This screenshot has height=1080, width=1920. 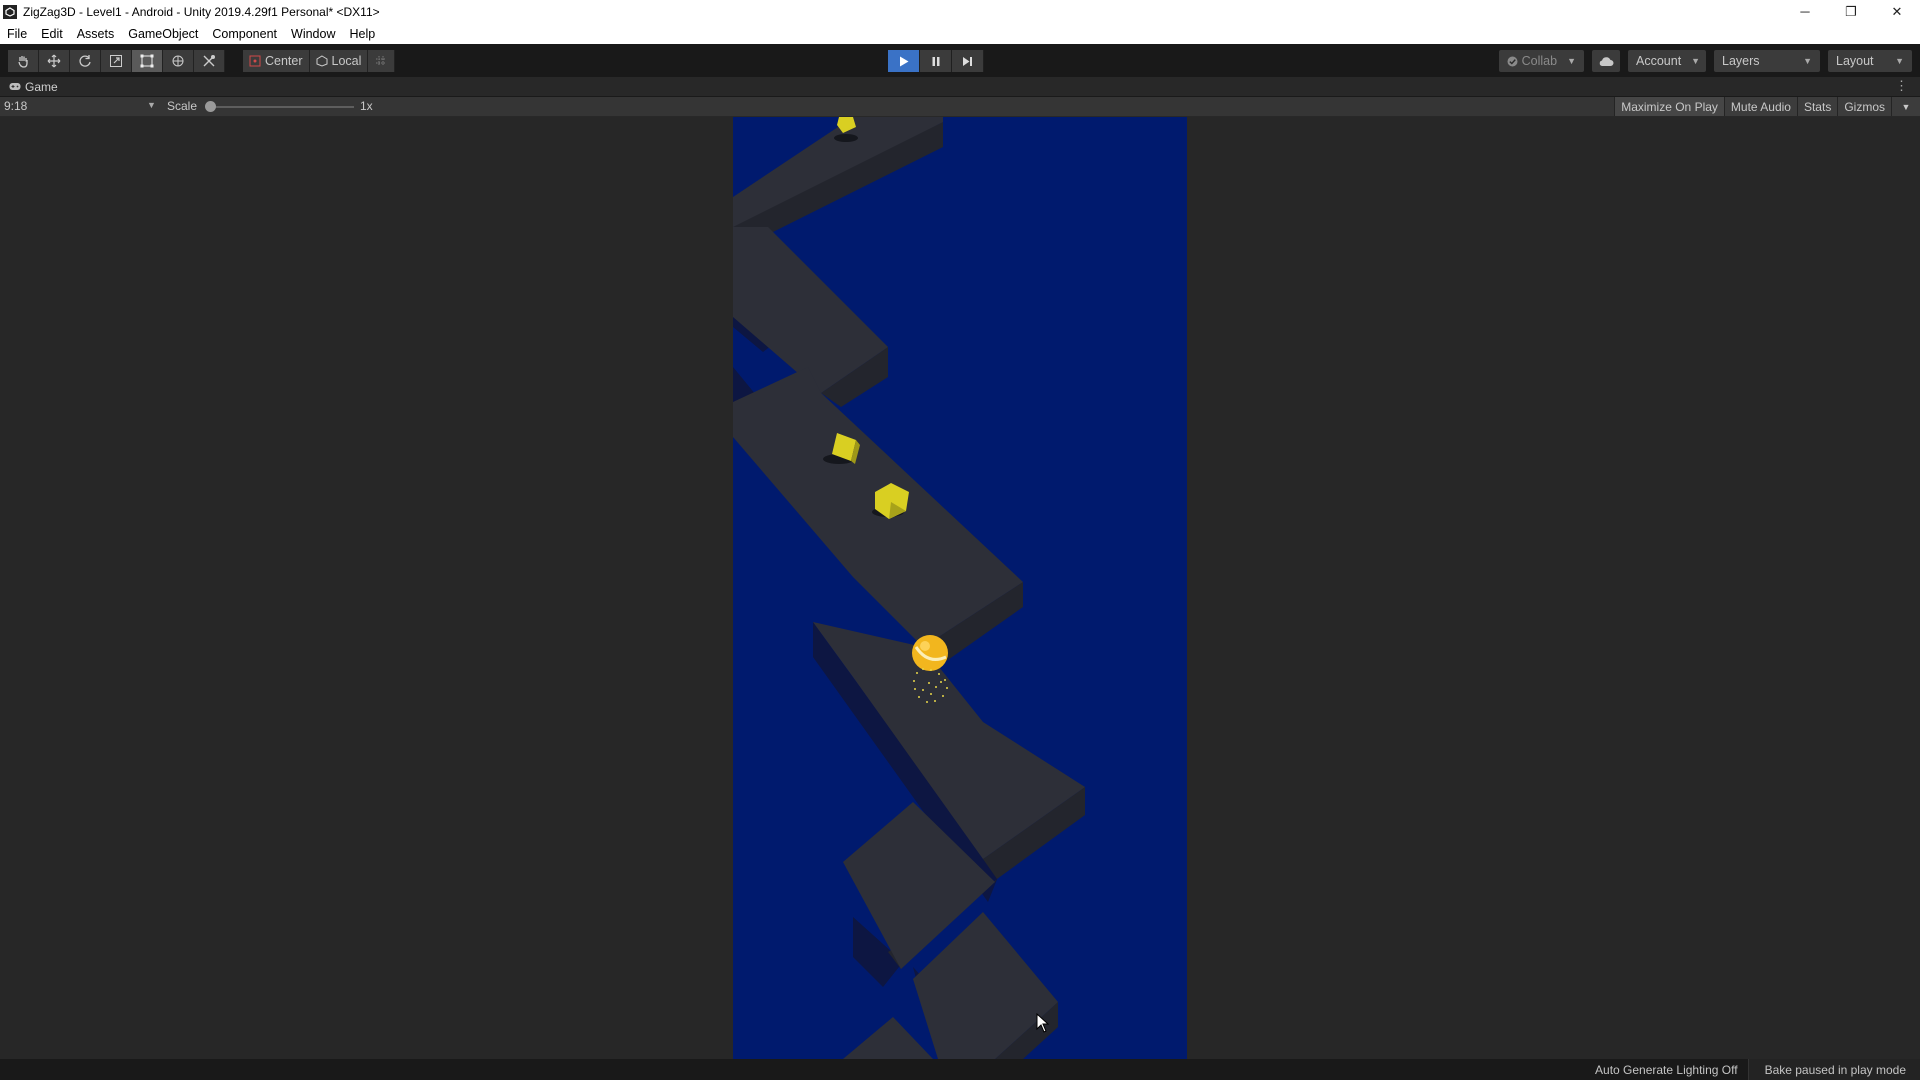 What do you see at coordinates (366, 106) in the screenshot?
I see `scale-value: 1x` at bounding box center [366, 106].